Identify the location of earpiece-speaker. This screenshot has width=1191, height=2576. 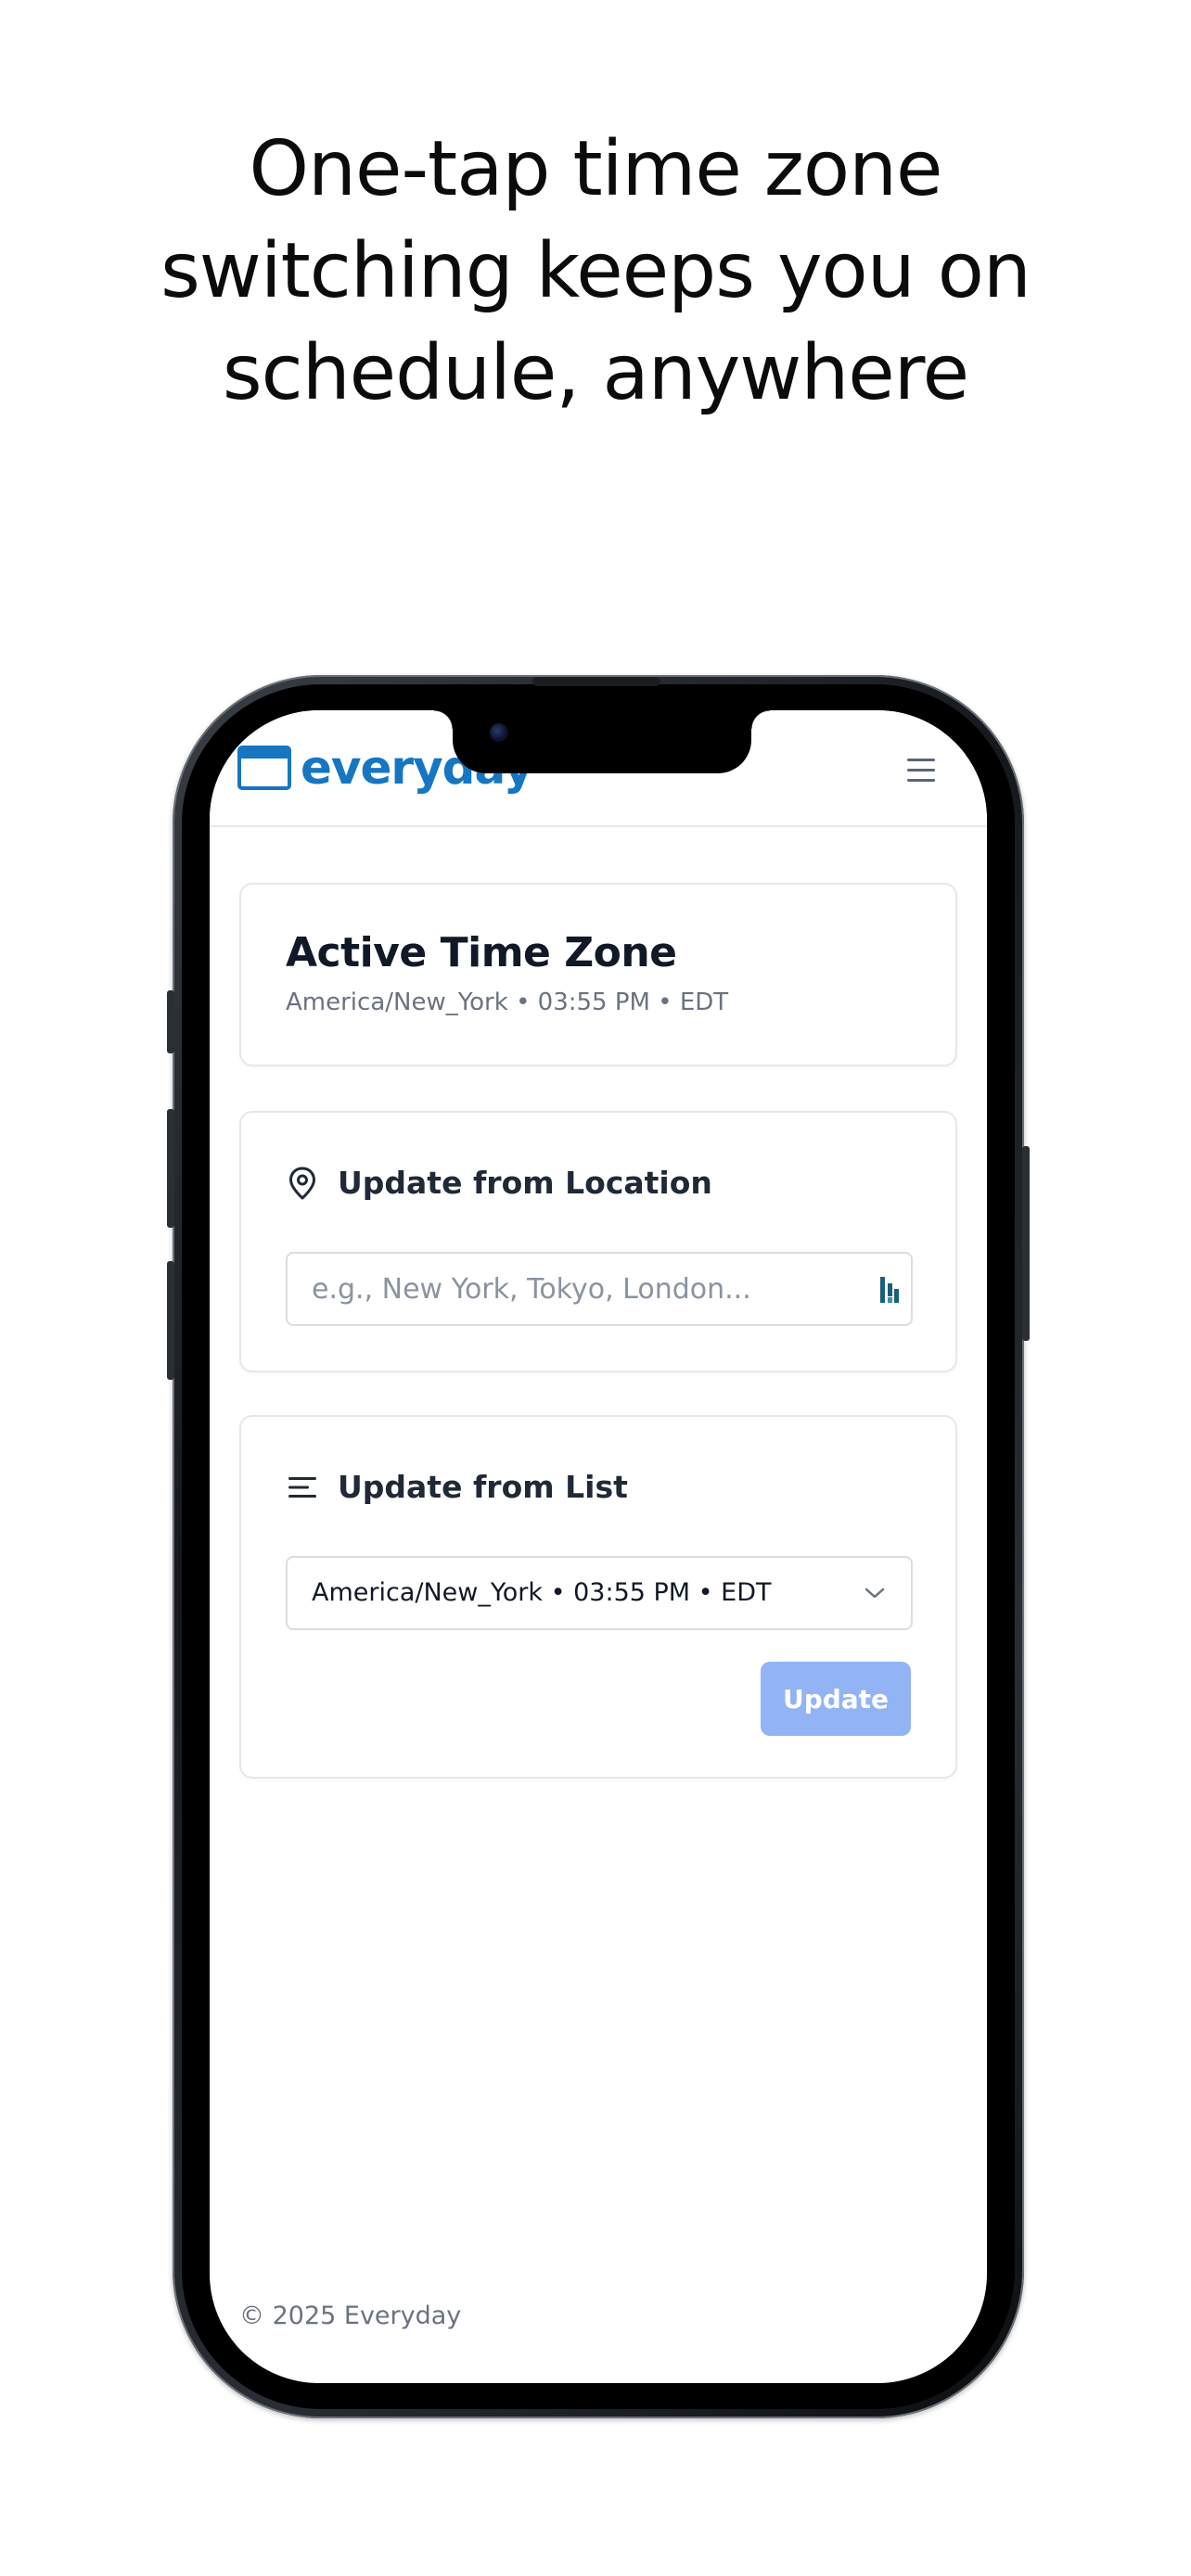
(596, 682).